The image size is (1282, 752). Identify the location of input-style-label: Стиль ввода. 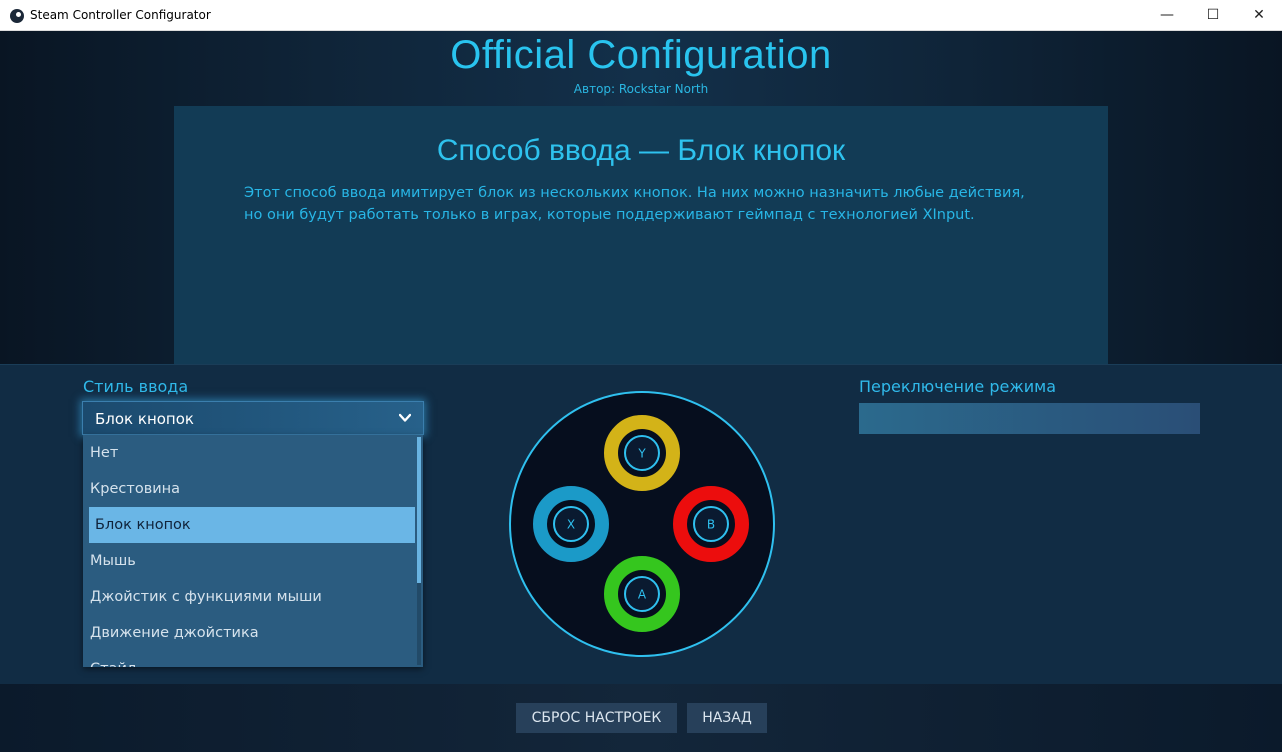
(136, 386).